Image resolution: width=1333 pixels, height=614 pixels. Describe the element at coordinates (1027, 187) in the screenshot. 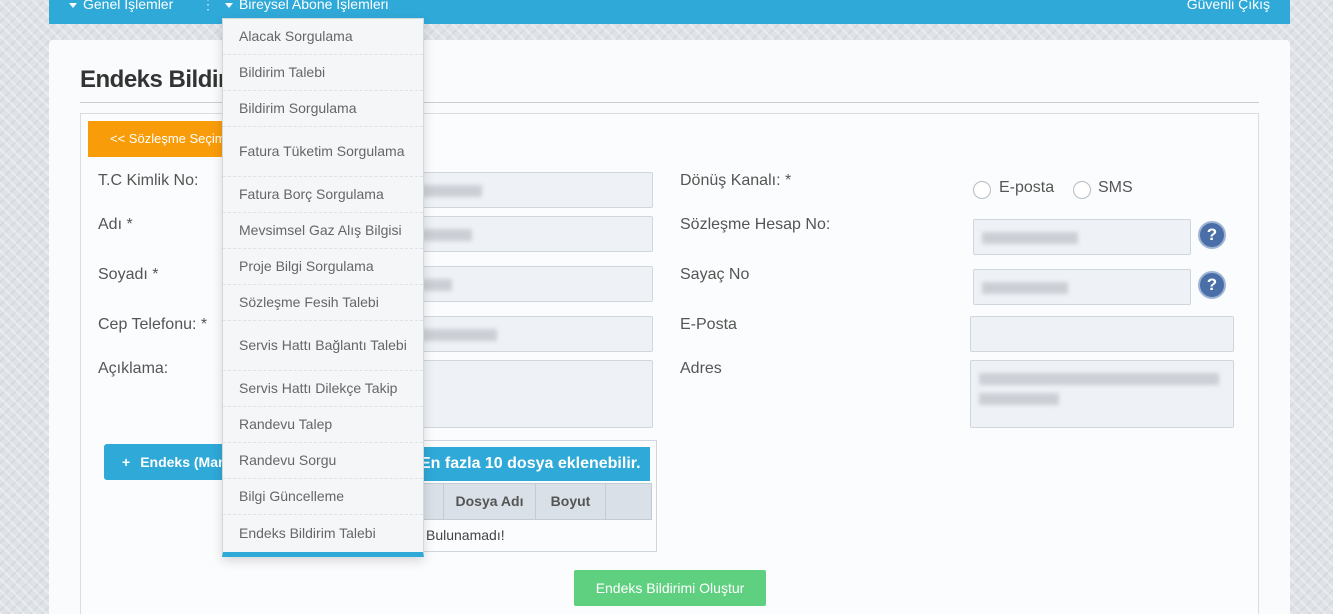

I see `email-radio-label: E-posta` at that location.